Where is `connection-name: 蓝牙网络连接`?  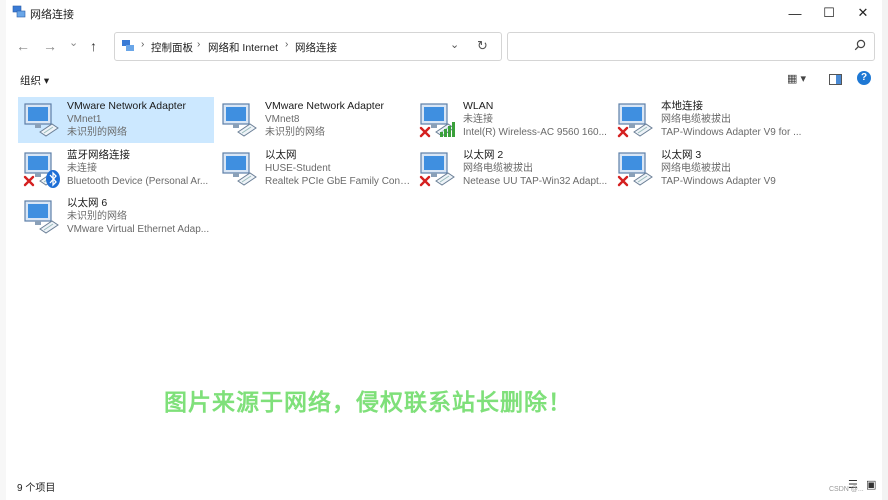
connection-name: 蓝牙网络连接 is located at coordinates (98, 155).